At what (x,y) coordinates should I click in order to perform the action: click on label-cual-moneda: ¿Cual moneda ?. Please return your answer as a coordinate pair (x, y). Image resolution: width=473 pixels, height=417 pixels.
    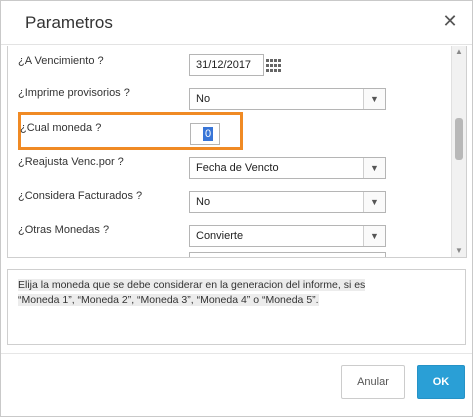
    Looking at the image, I should click on (61, 128).